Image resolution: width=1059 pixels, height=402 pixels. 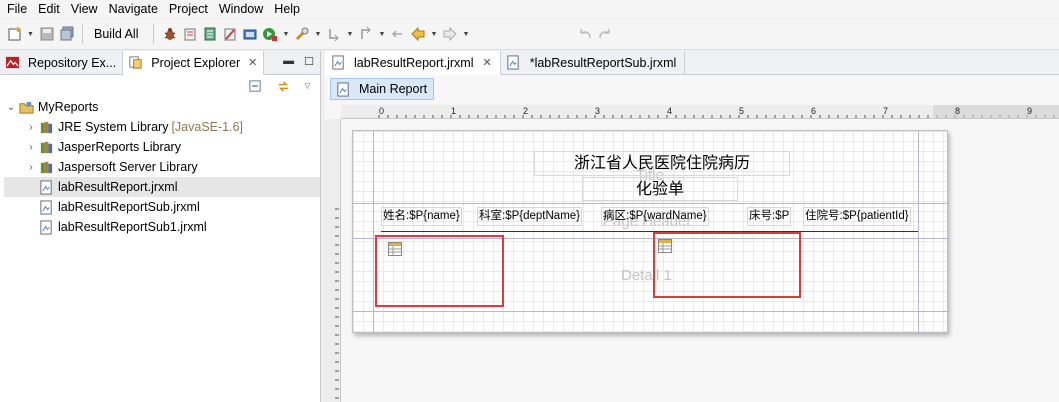 I want to click on datasource-icon, so click(x=209, y=34).